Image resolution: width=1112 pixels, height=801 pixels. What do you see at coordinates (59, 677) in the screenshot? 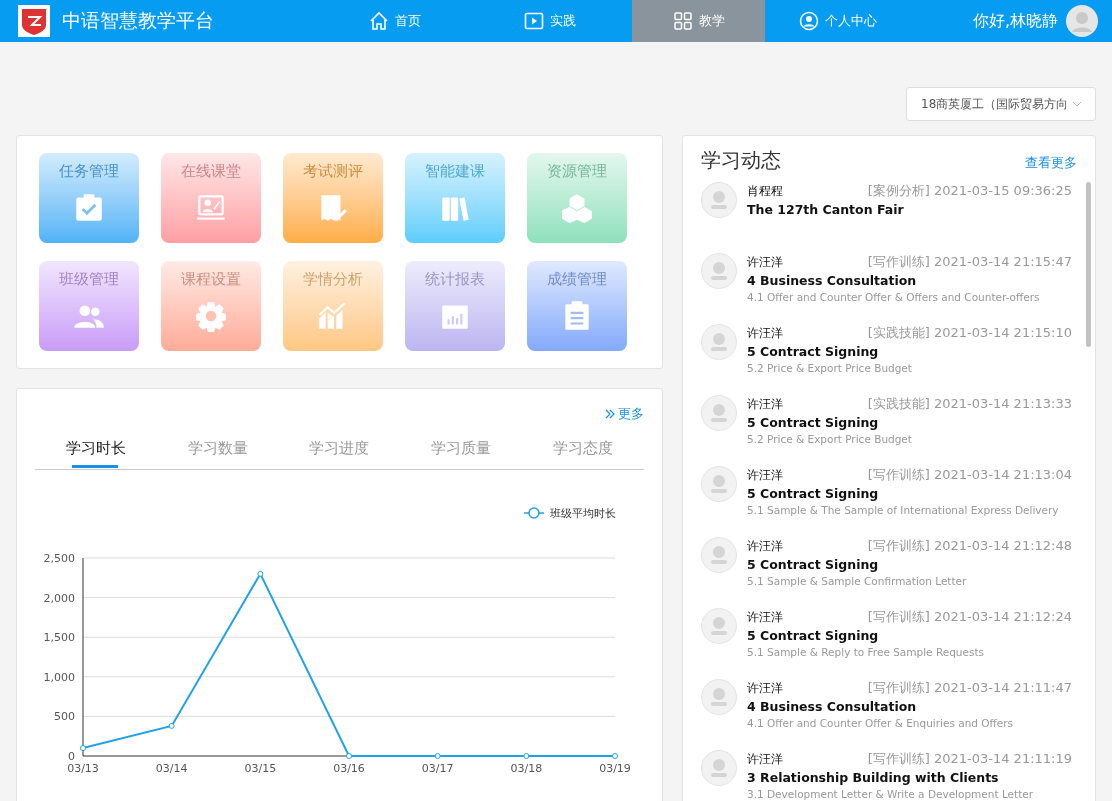
I see `y-axis-label: 1,000` at bounding box center [59, 677].